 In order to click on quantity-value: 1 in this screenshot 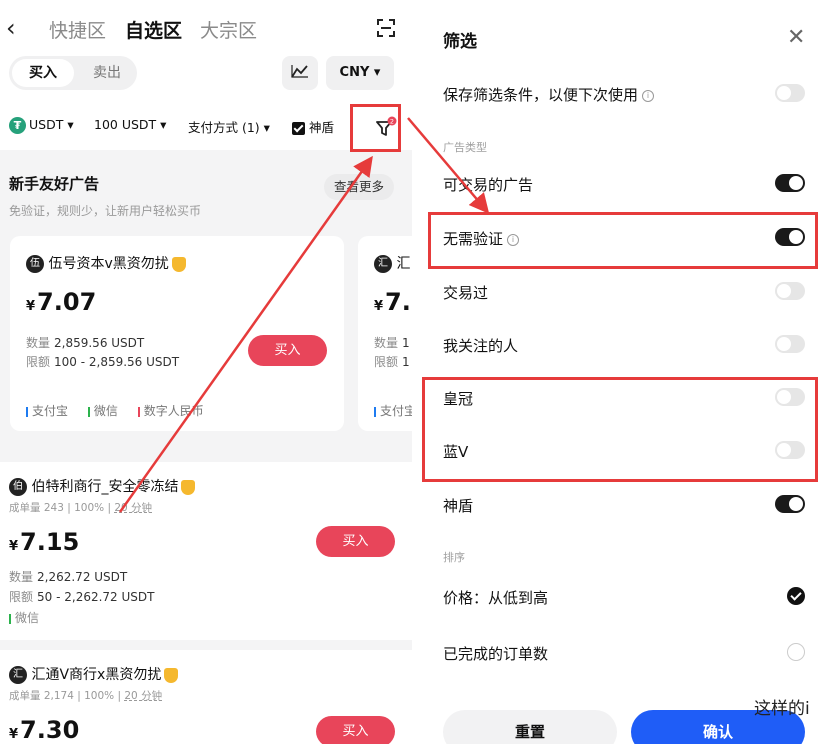, I will do `click(406, 343)`.